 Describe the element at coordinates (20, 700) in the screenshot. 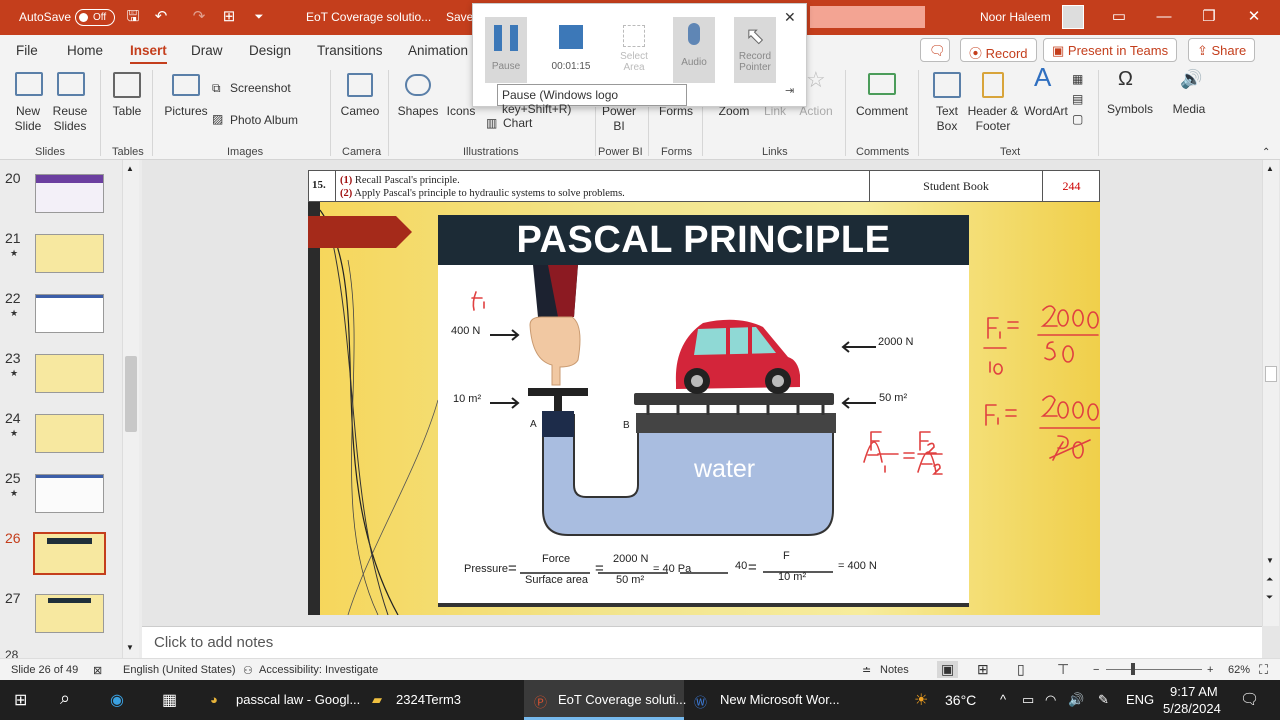

I see `start-icon: ⊞` at that location.